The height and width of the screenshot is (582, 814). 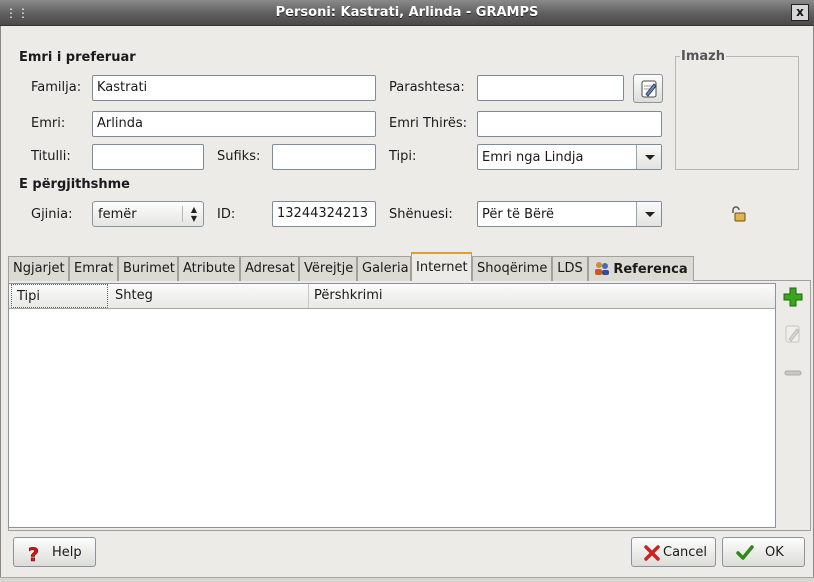 I want to click on suffix-label: Sufiks:, so click(x=239, y=156).